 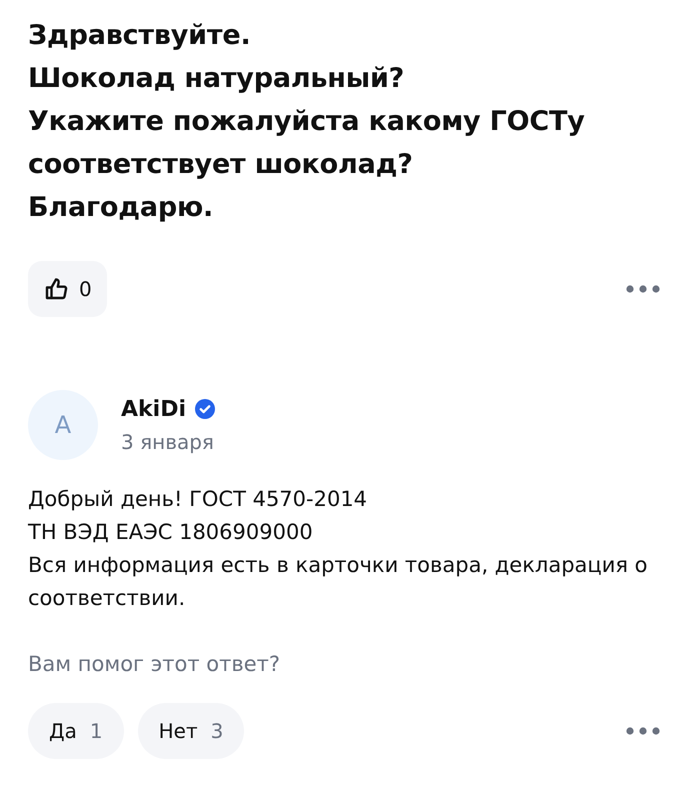 I want to click on like-button: 0, so click(x=67, y=289).